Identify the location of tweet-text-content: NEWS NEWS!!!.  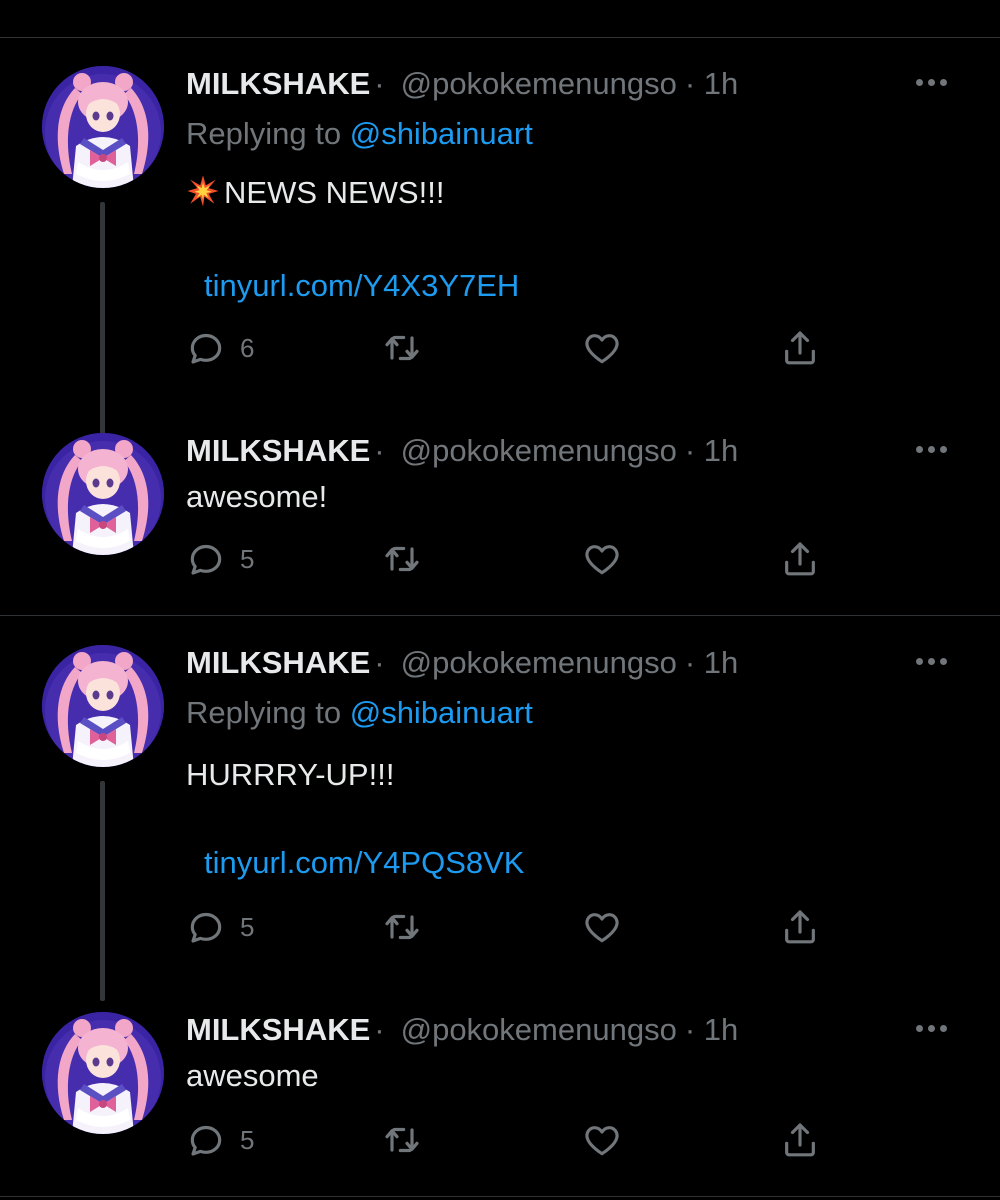
(334, 192).